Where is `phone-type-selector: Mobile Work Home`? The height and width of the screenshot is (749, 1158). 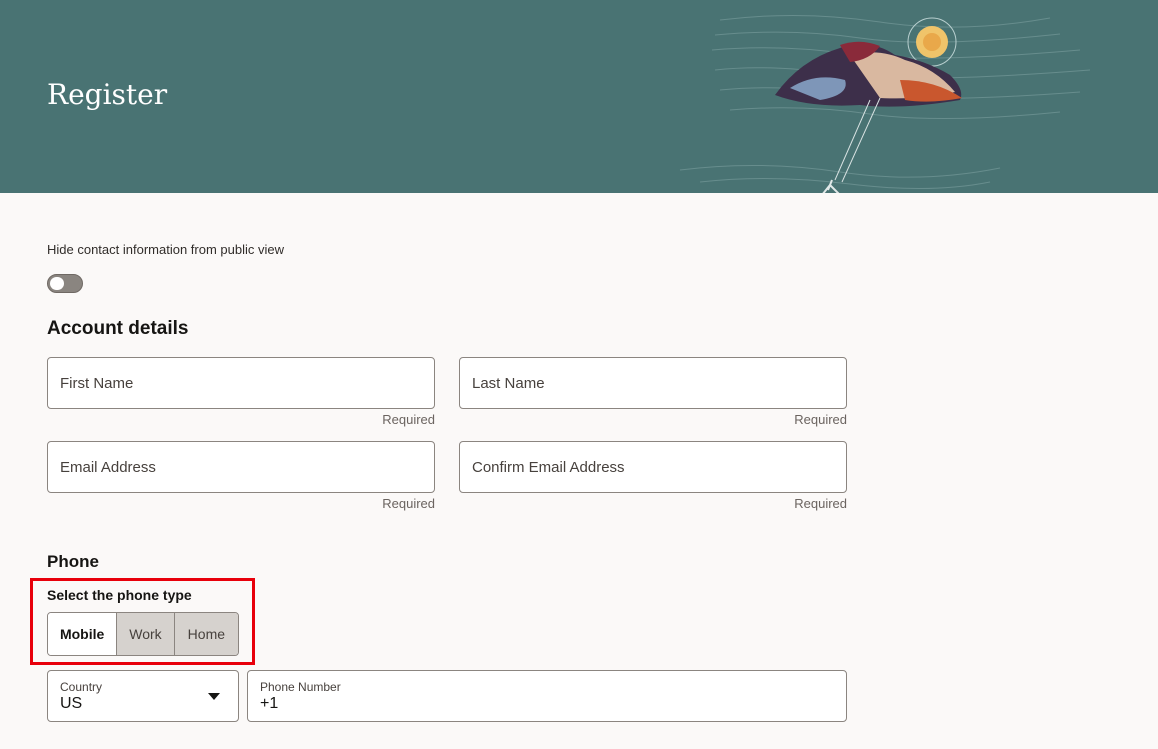 phone-type-selector: Mobile Work Home is located at coordinates (143, 634).